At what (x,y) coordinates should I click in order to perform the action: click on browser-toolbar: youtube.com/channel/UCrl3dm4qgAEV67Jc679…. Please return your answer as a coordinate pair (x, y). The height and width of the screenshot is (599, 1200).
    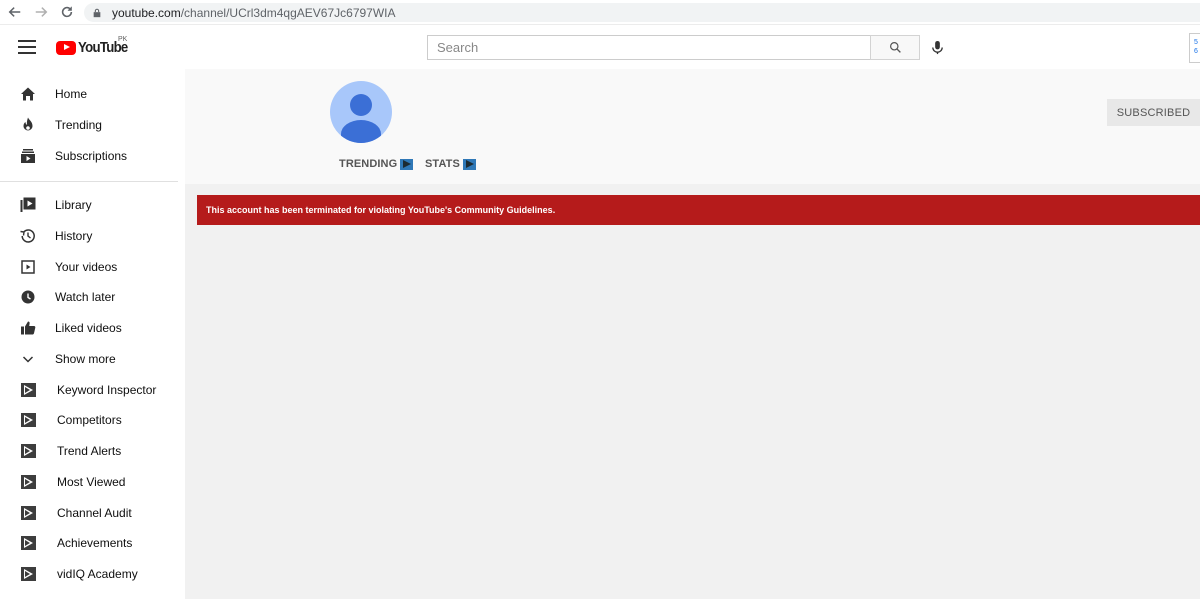
    Looking at the image, I should click on (600, 12).